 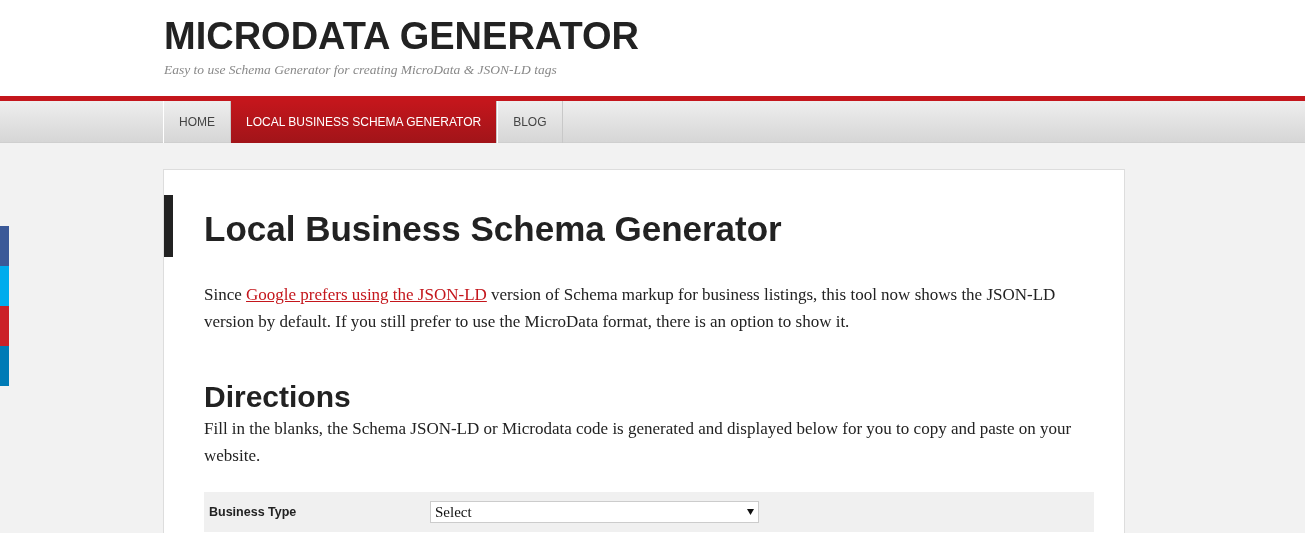 What do you see at coordinates (364, 122) in the screenshot?
I see `nav-tab: LOCAL BUSINESS SCHEMA GENERATOR` at bounding box center [364, 122].